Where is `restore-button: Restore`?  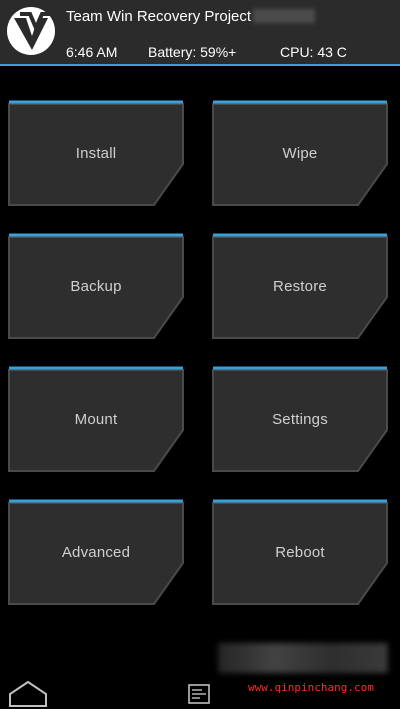 restore-button: Restore is located at coordinates (300, 286).